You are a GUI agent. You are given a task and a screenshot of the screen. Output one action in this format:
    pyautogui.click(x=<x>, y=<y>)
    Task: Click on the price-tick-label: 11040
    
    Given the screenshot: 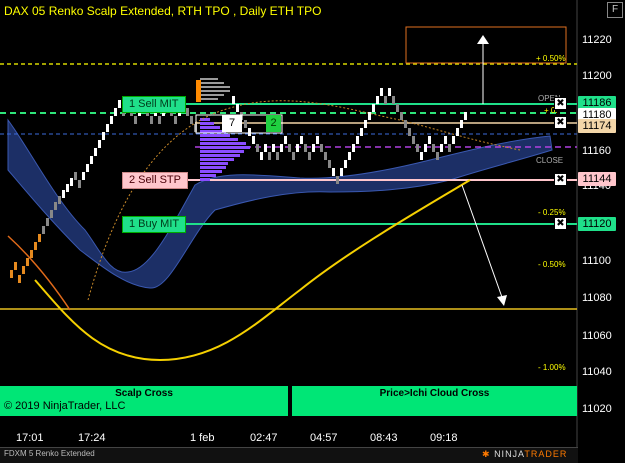 What is the action you would take?
    pyautogui.click(x=597, y=372)
    